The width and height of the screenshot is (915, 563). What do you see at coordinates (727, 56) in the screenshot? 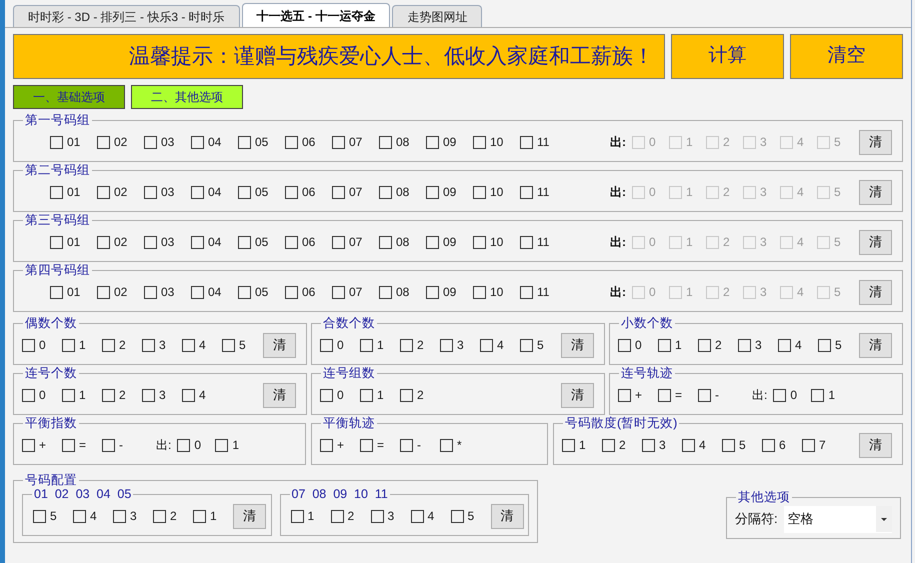
I see `calculate-button: 计算` at bounding box center [727, 56].